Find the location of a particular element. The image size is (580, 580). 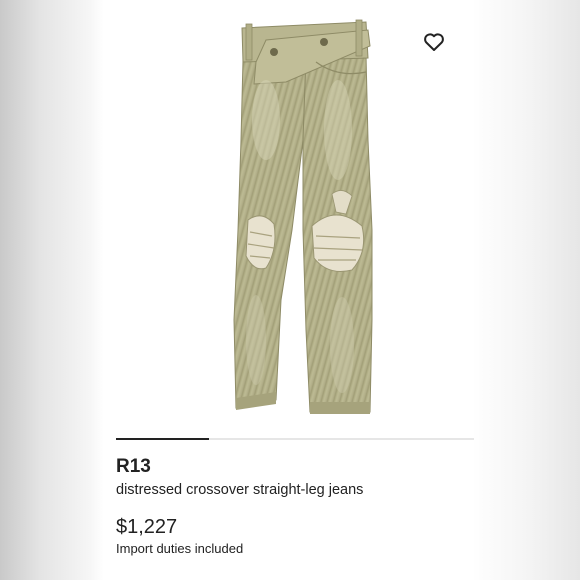

product-brand: R13 is located at coordinates (133, 467).